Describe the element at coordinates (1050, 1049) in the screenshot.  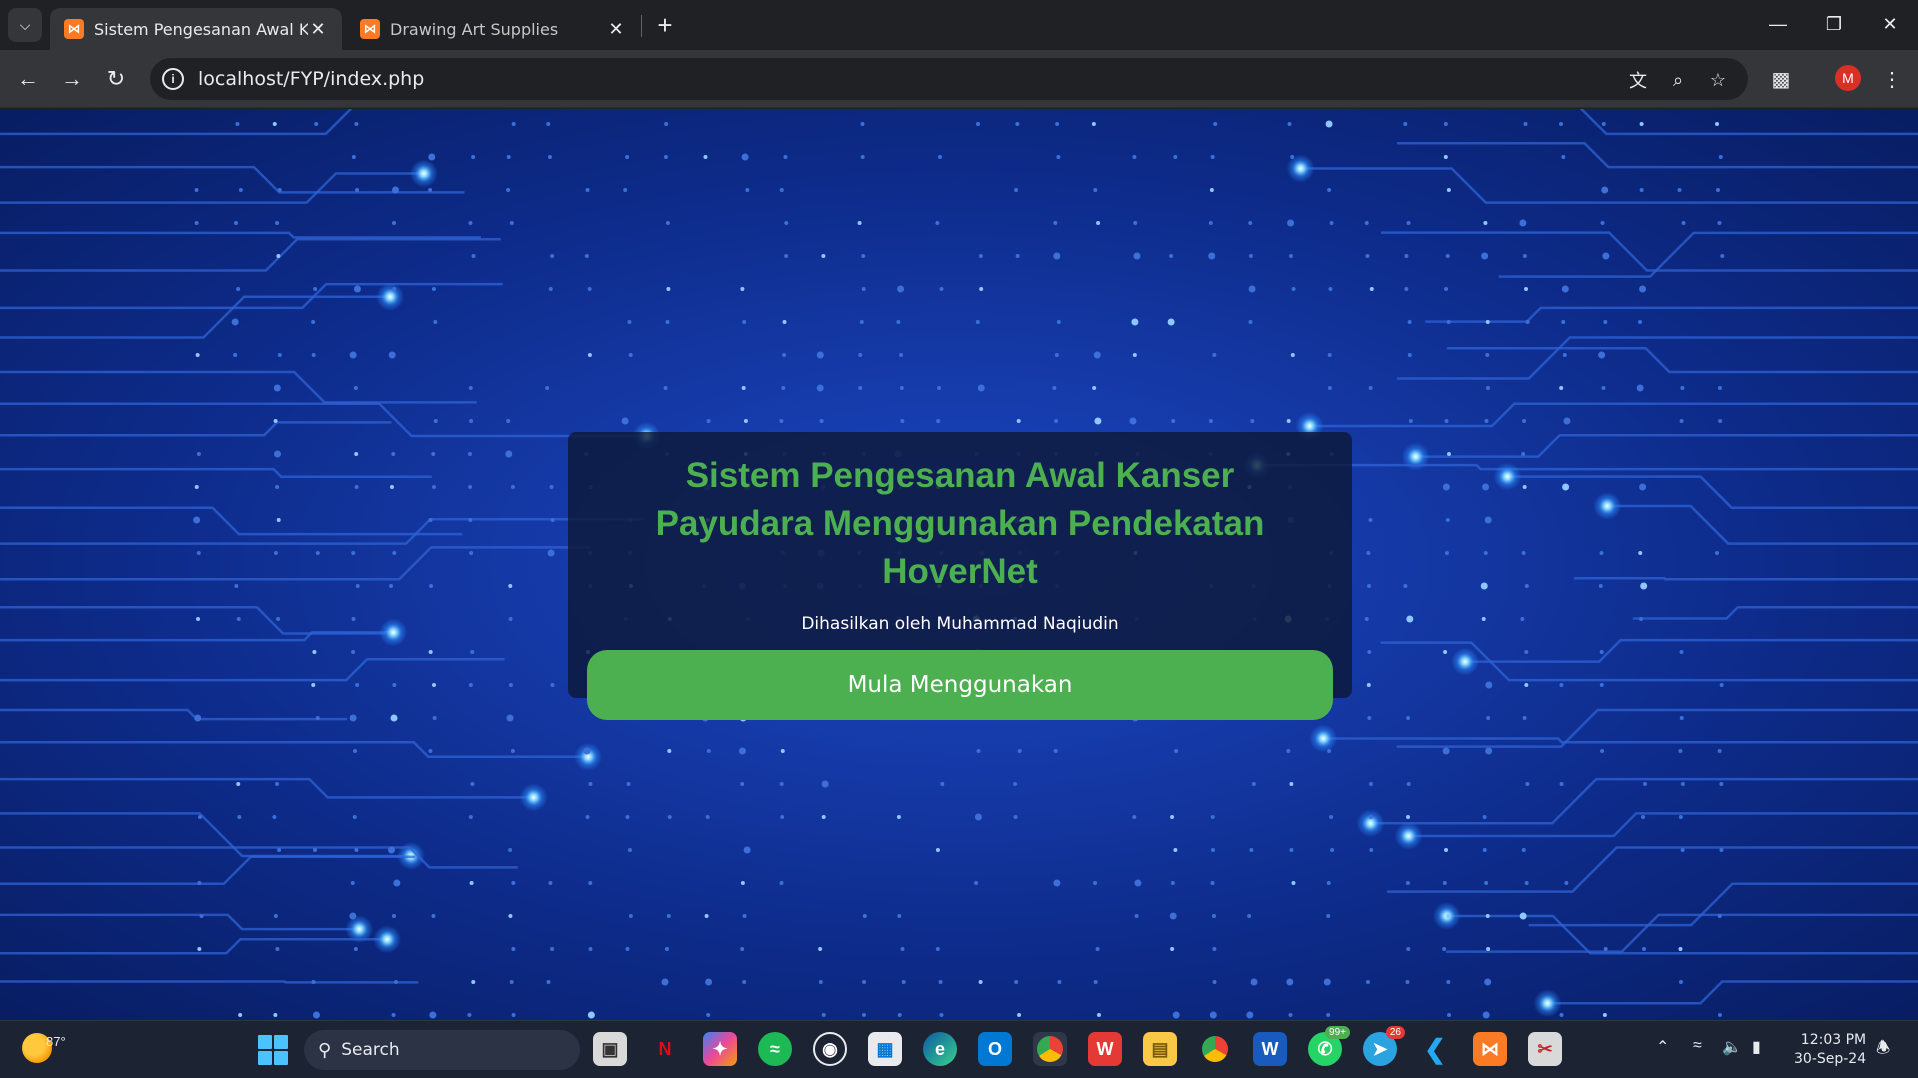
I see `chrome-icon` at that location.